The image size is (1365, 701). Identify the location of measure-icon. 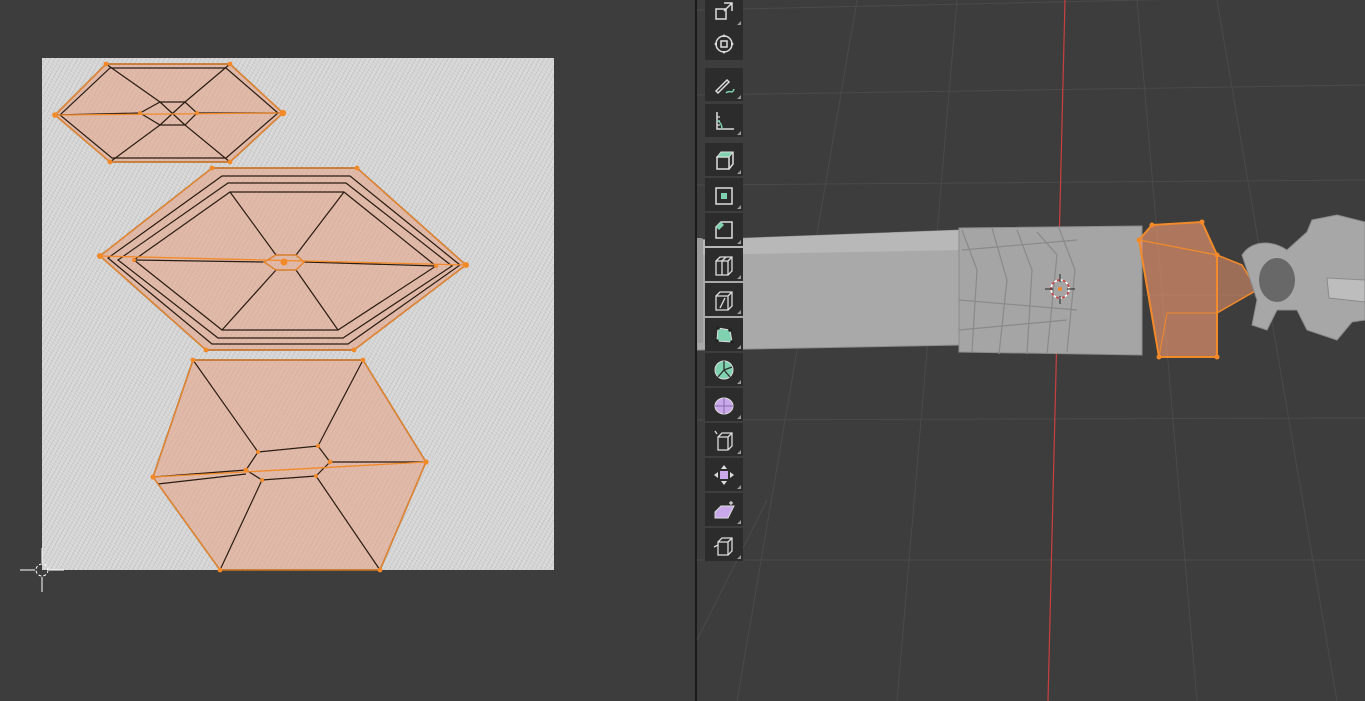
(725, 120).